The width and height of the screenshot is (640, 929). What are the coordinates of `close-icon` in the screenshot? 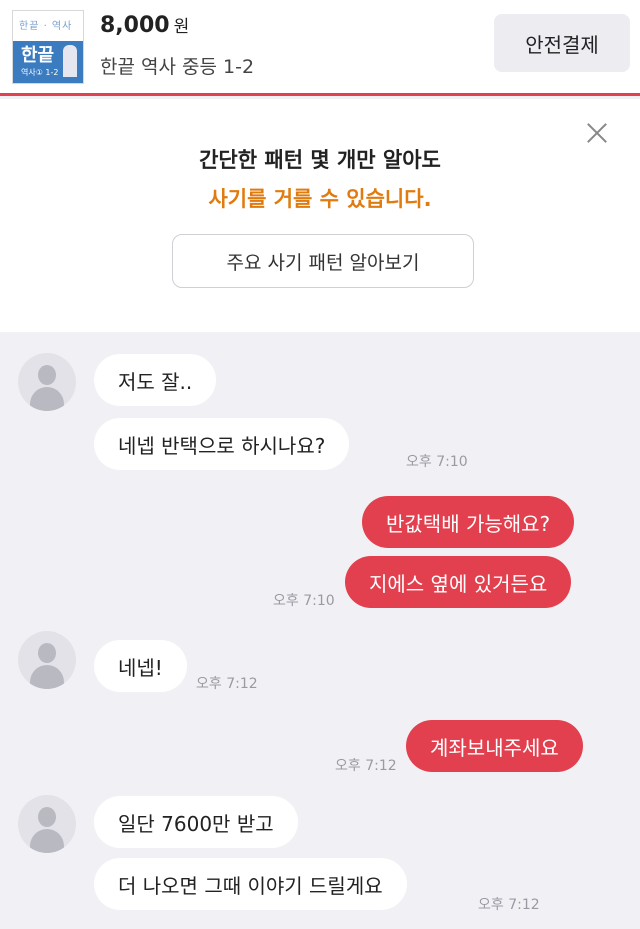 It's located at (597, 133).